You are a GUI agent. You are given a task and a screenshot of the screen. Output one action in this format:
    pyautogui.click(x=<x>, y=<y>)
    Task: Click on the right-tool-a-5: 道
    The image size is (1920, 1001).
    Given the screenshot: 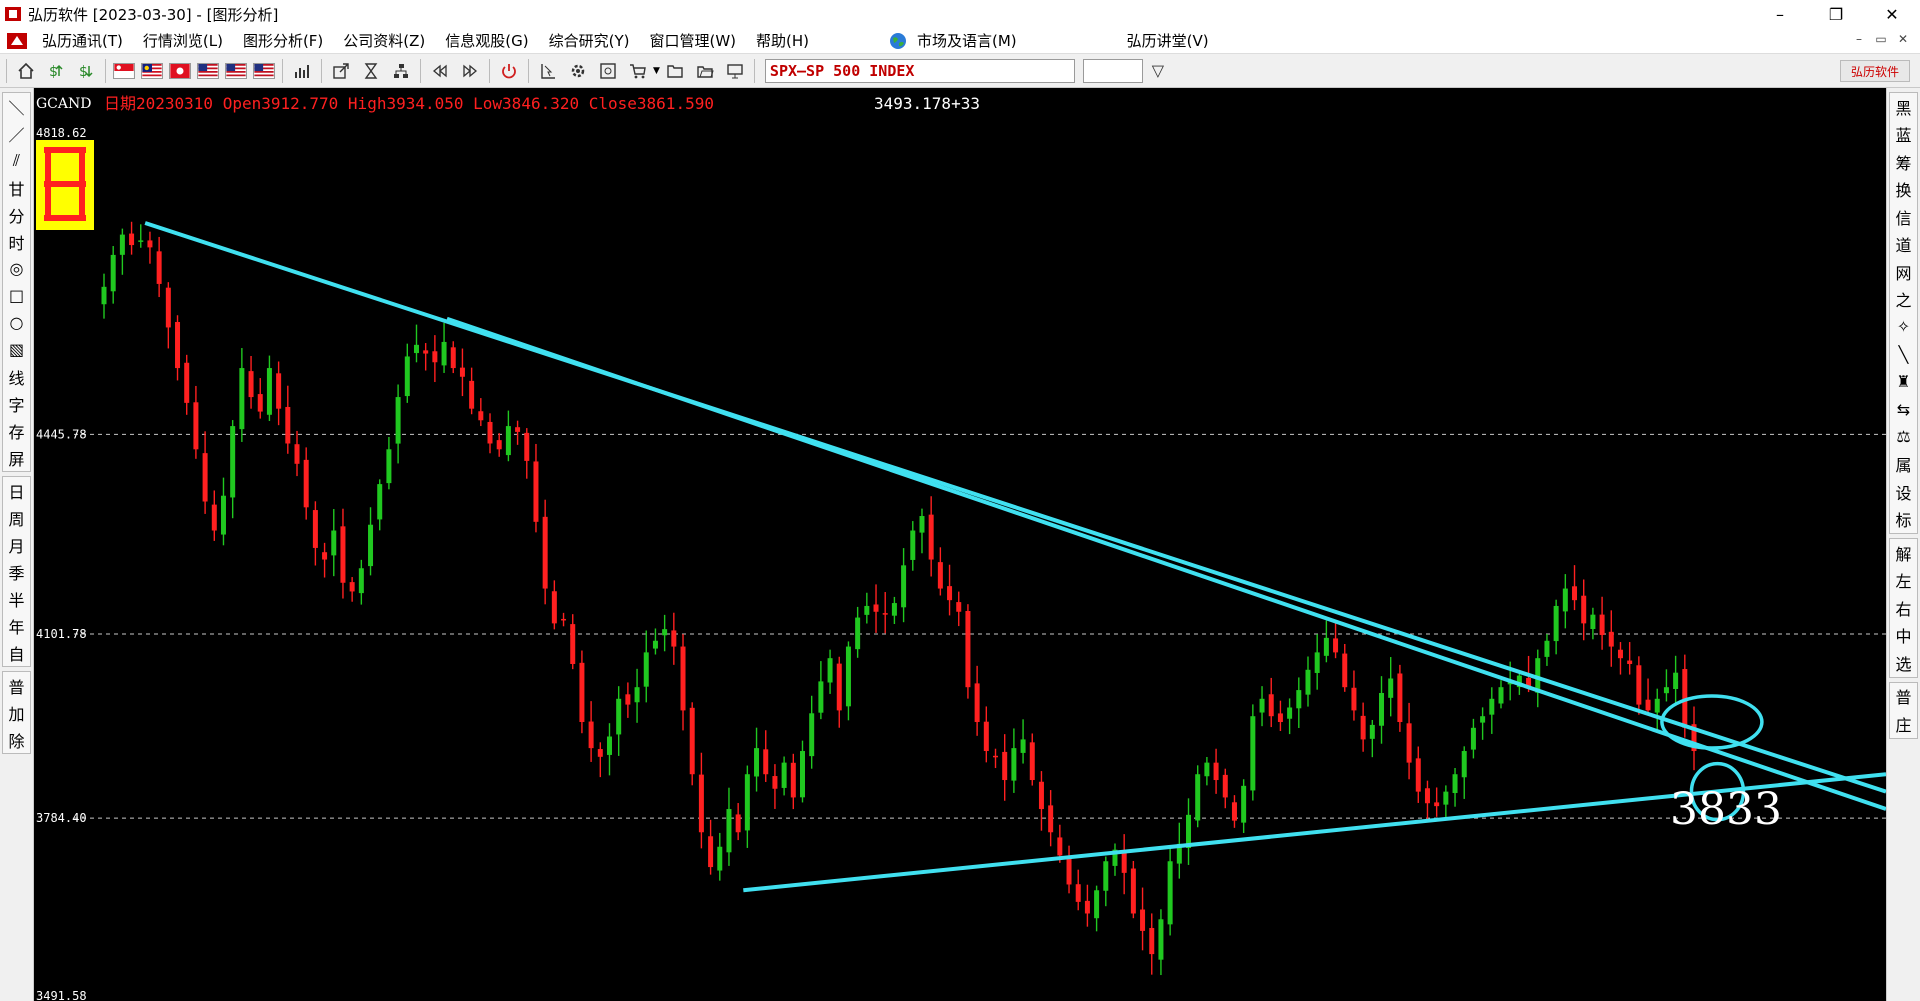 What is the action you would take?
    pyautogui.click(x=1903, y=245)
    